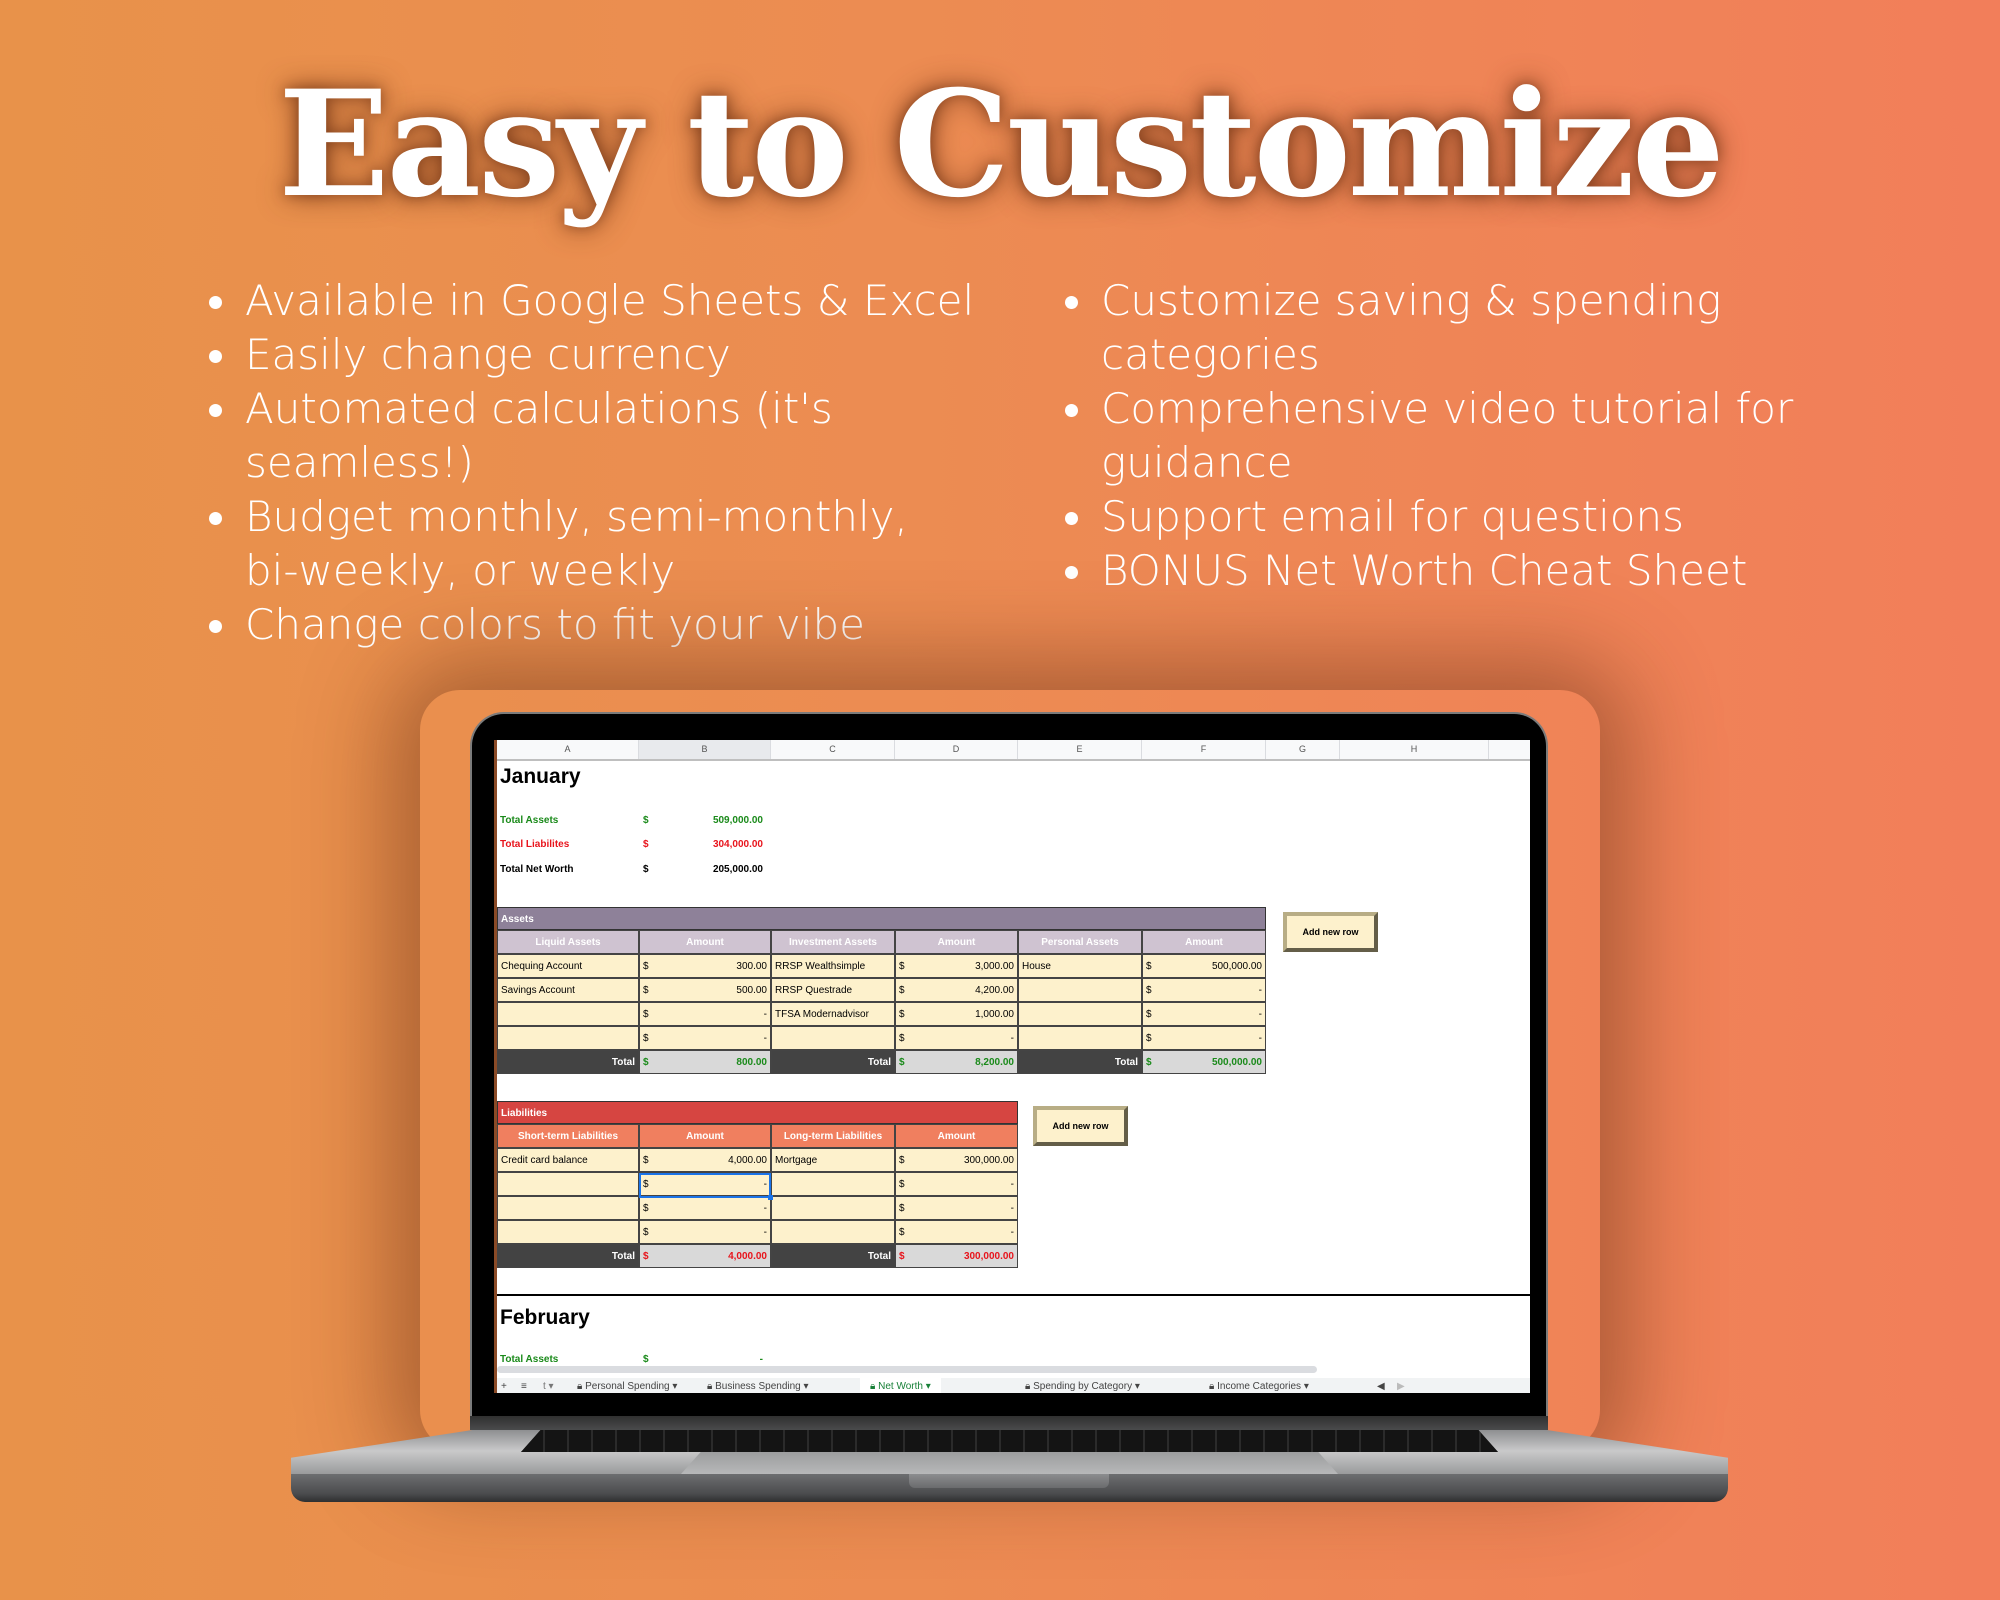  I want to click on column-header-e: E, so click(1080, 749).